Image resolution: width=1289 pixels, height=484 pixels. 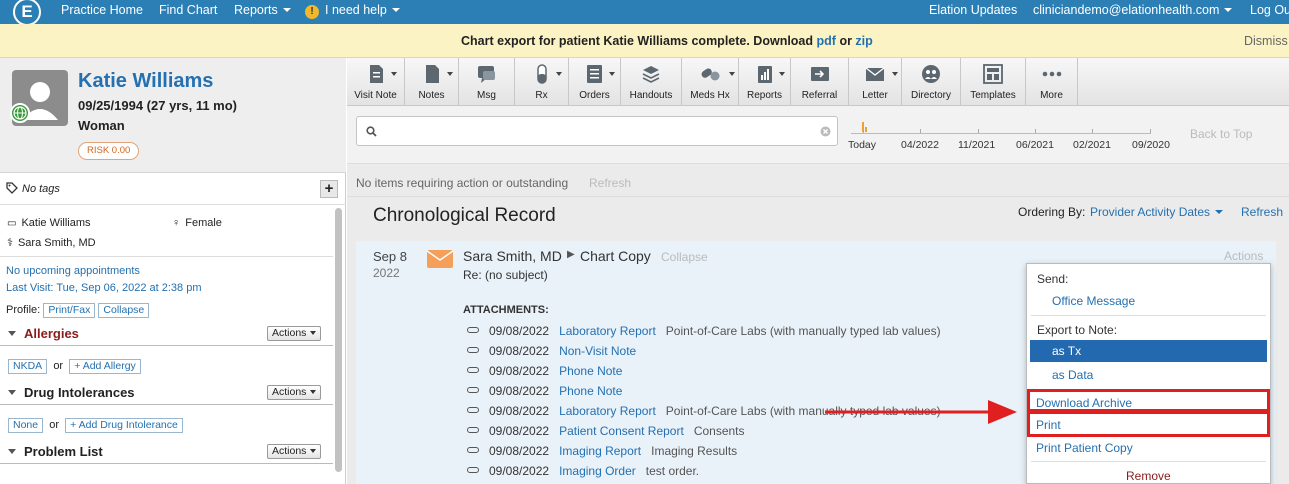 What do you see at coordinates (376, 82) in the screenshot?
I see `visit-note-button: Visit Note` at bounding box center [376, 82].